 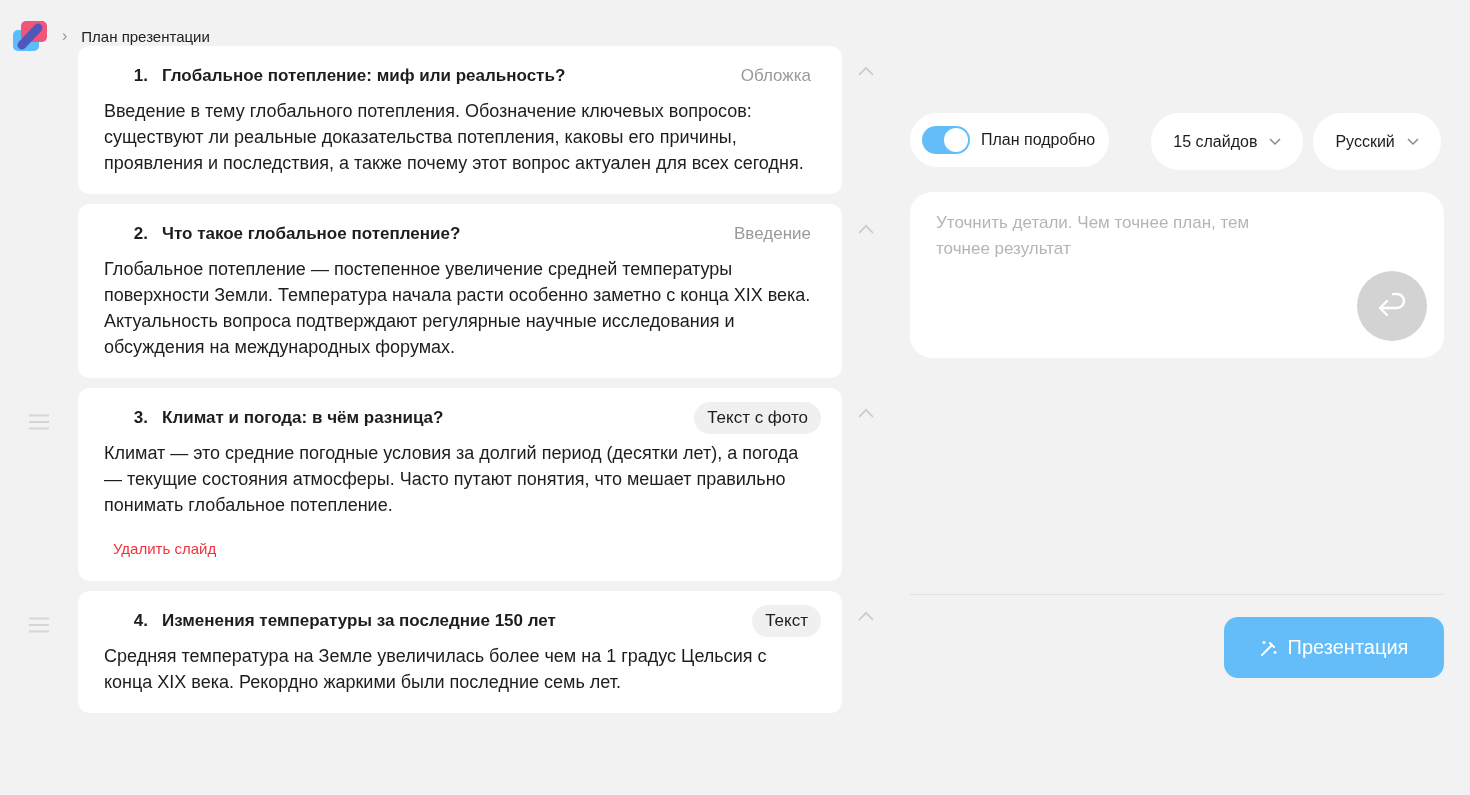 What do you see at coordinates (364, 76) in the screenshot?
I see `slide-title: Глобальное потепление: миф или реальность?` at bounding box center [364, 76].